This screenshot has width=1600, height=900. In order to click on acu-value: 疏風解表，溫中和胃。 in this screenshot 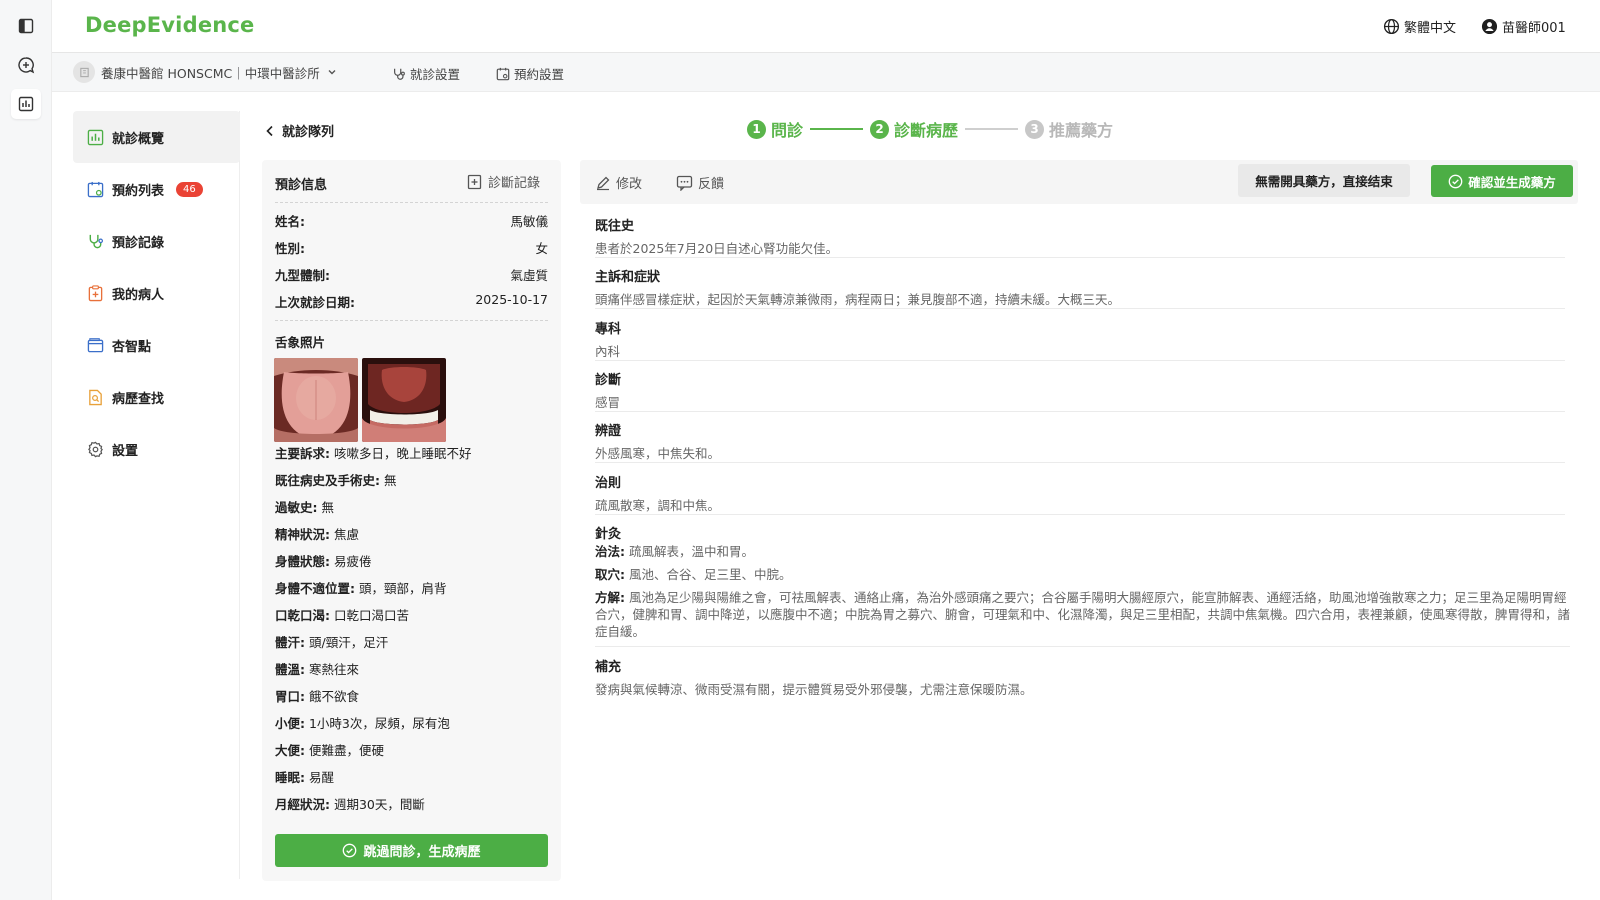, I will do `click(691, 551)`.